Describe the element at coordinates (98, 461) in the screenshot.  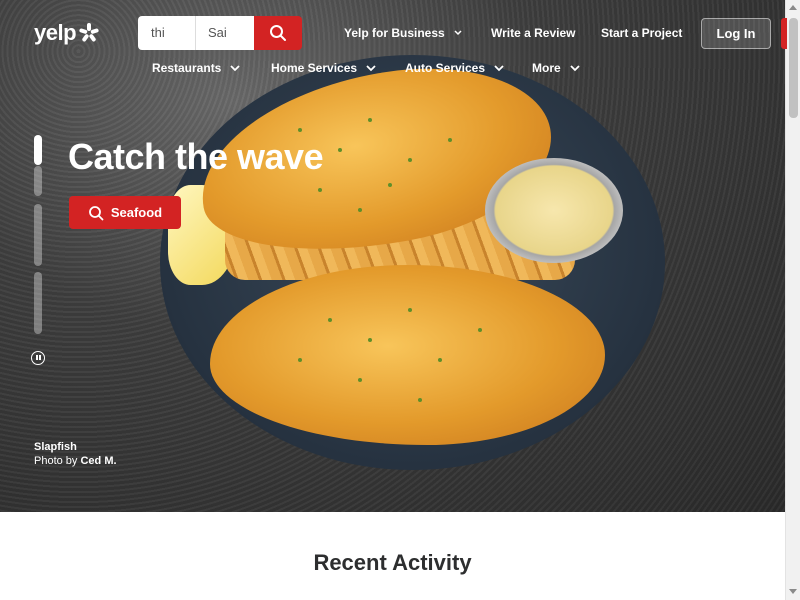
I see `photographer-link: Ced M.` at that location.